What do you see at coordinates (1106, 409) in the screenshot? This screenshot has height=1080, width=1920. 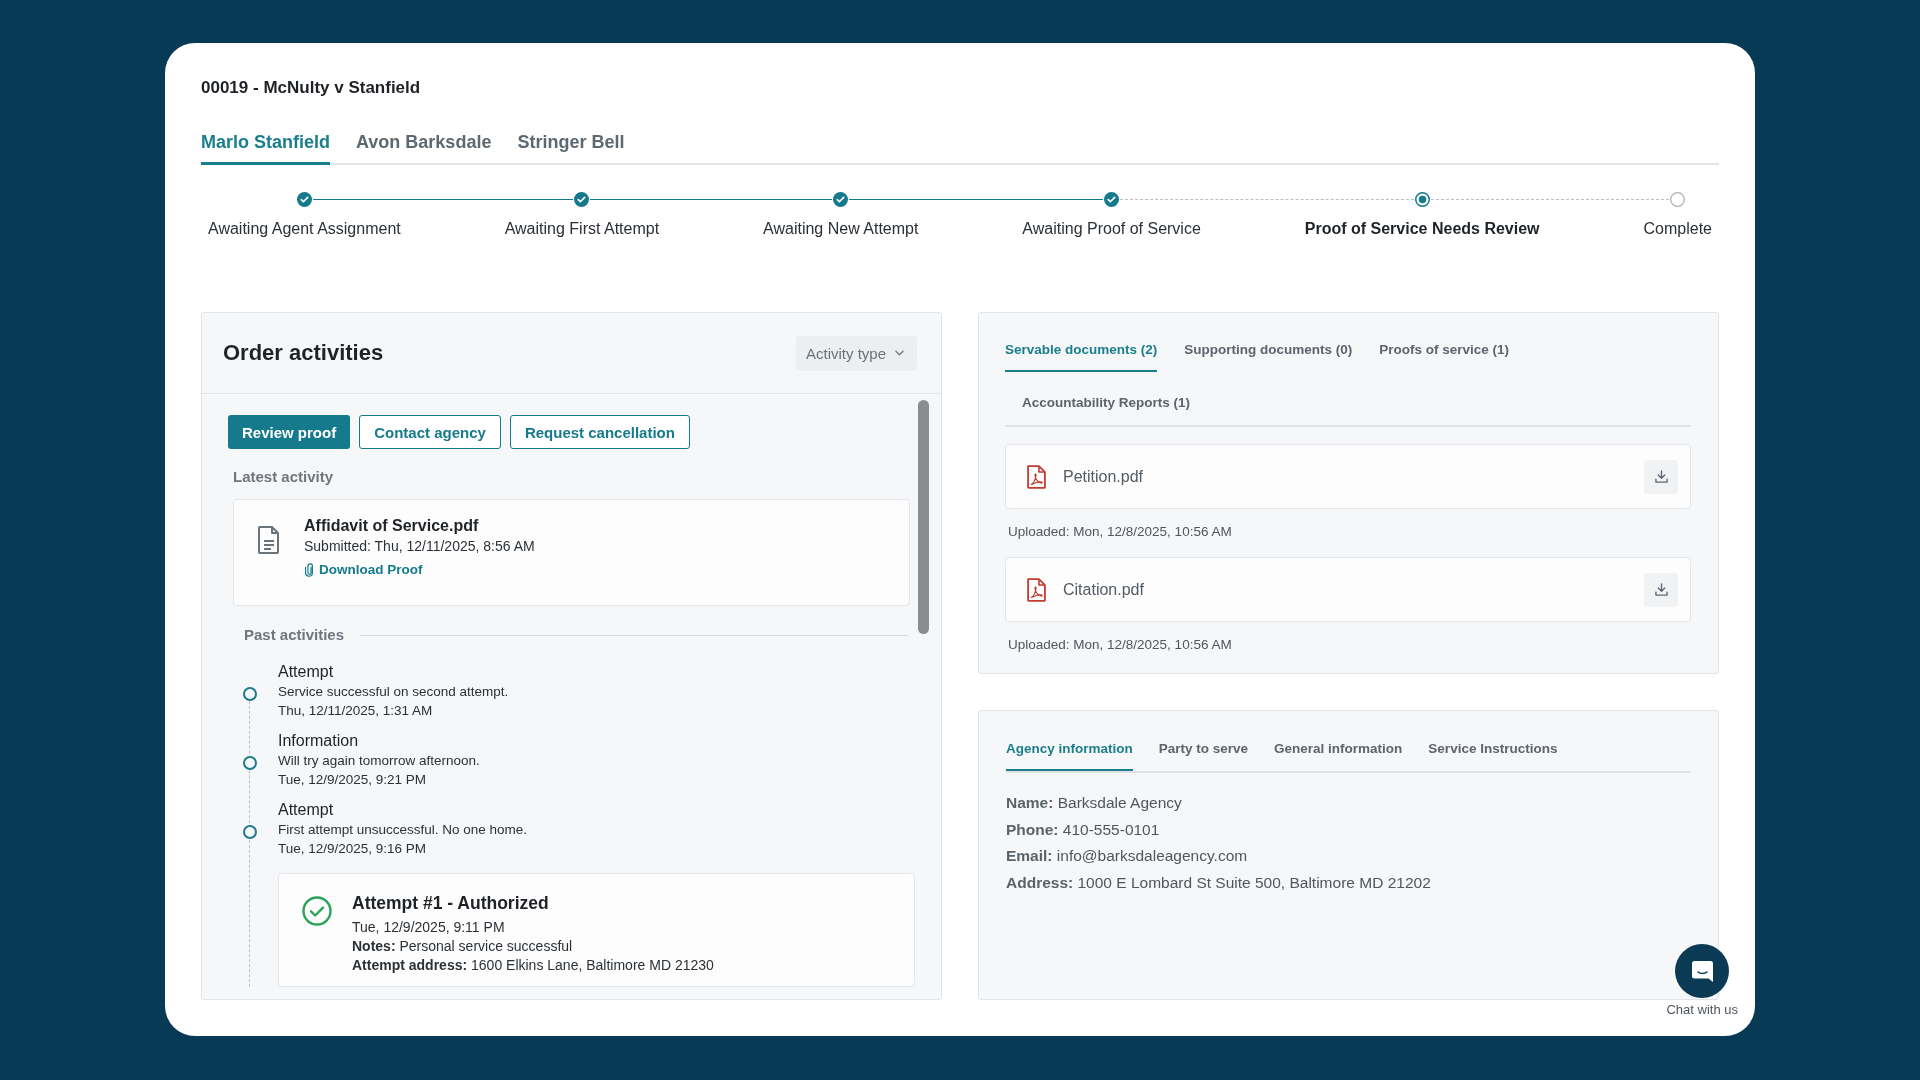 I see `document-tab: Accountability Reports (1)` at bounding box center [1106, 409].